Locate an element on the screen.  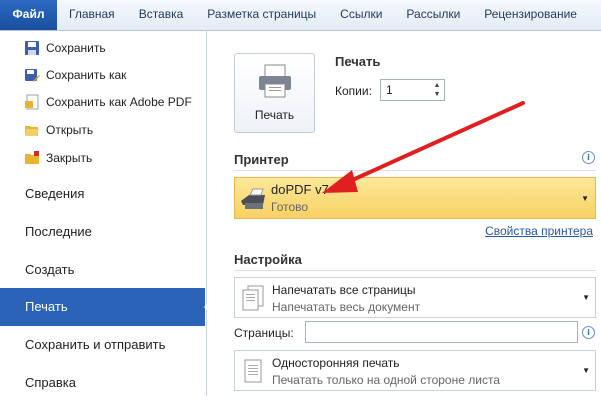
tab-insert: Вставка is located at coordinates (161, 15).